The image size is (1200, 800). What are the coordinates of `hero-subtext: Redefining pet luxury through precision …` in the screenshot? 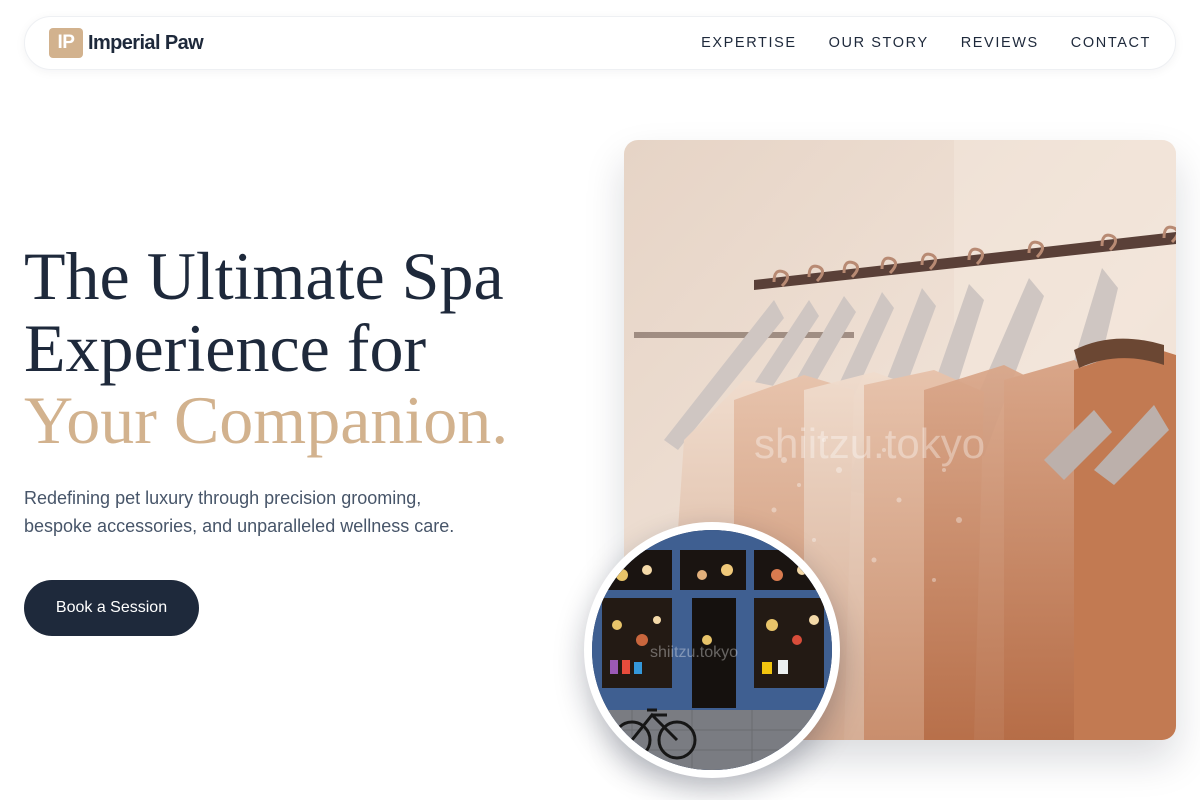 It's located at (259, 512).